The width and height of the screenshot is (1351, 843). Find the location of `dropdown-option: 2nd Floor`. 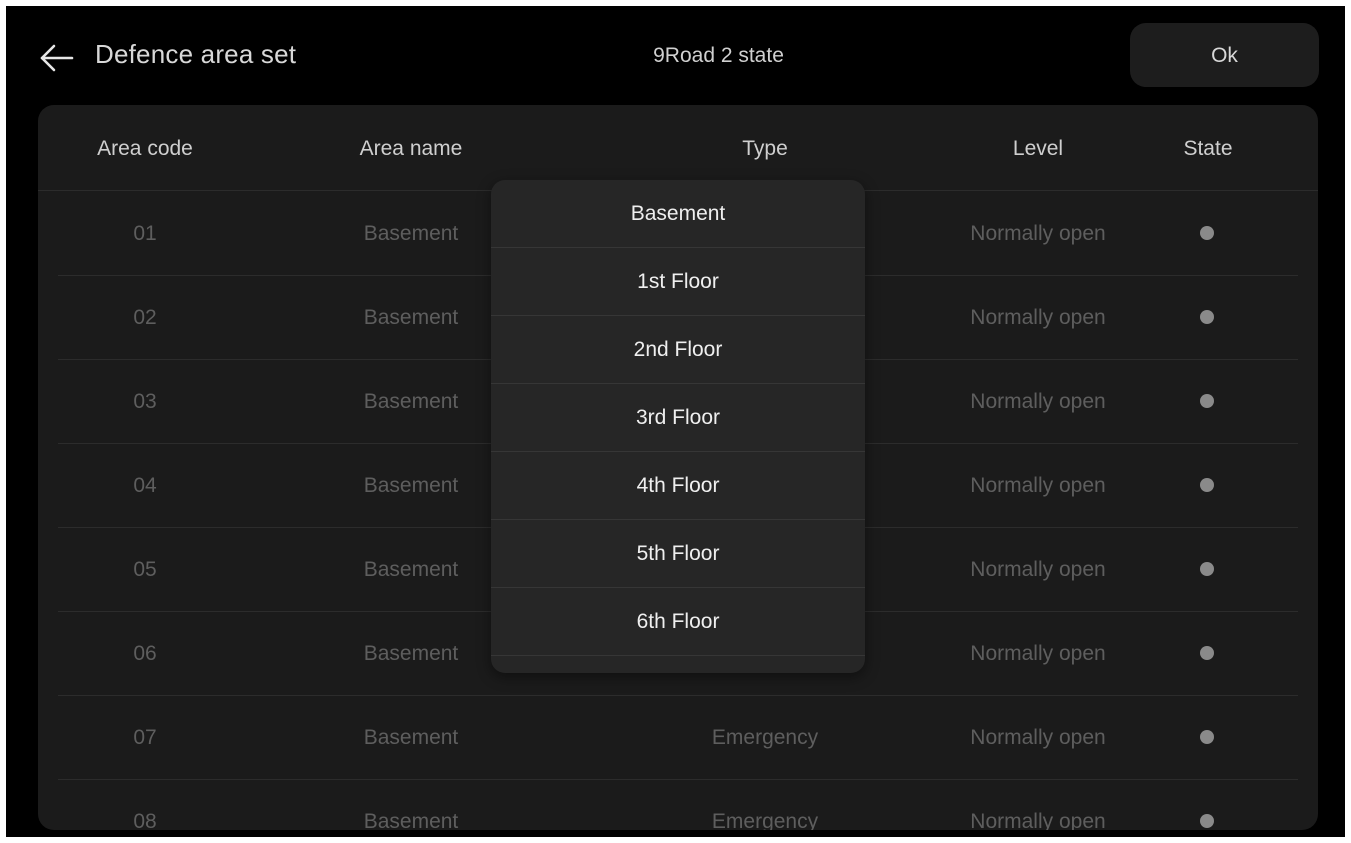

dropdown-option: 2nd Floor is located at coordinates (678, 350).